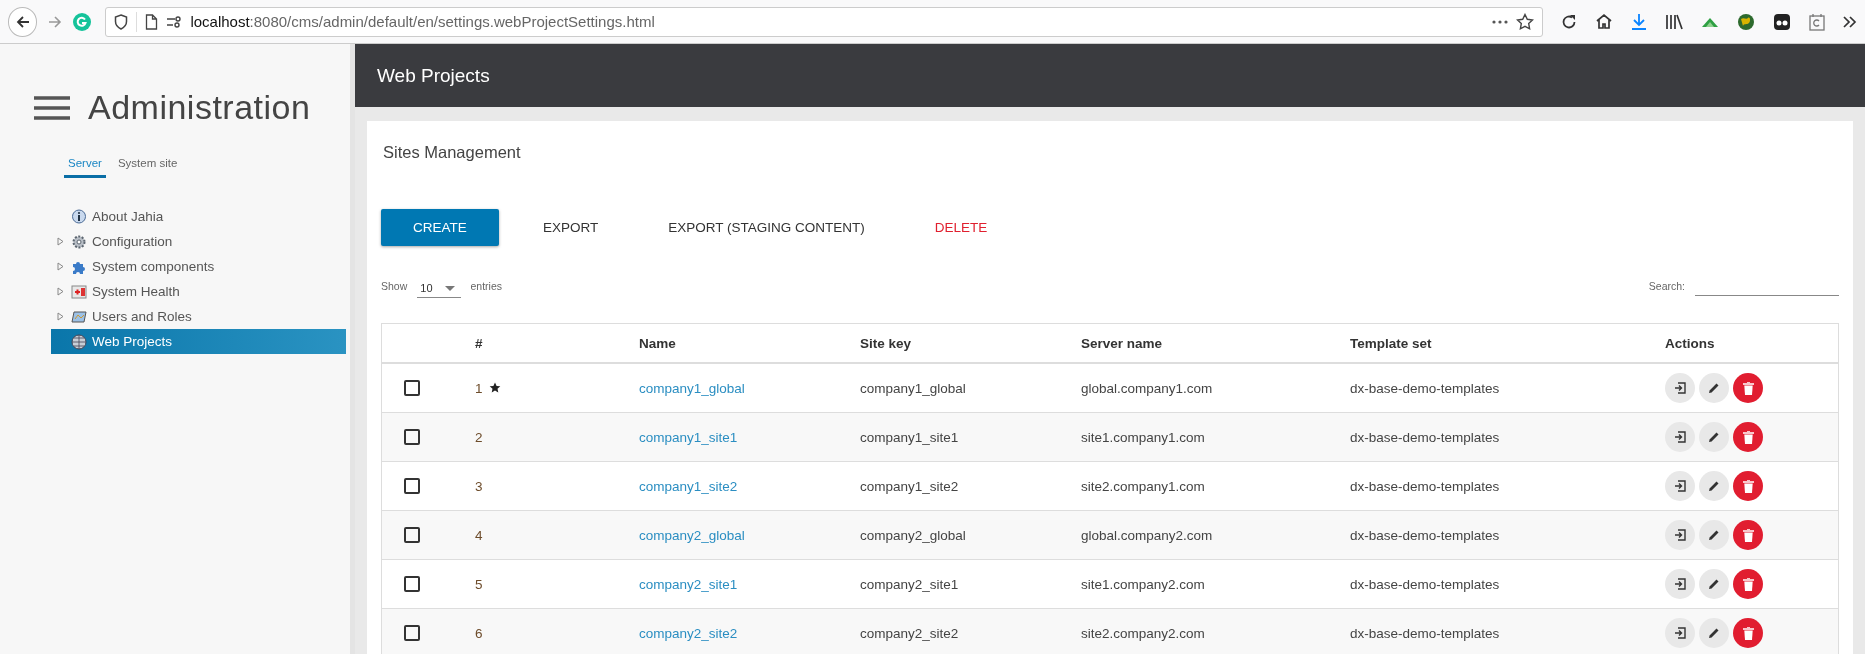 The width and height of the screenshot is (1865, 654). I want to click on url-text: localhost:8080/cms/admin/default/en/settings.webProjectSettings.html, so click(422, 21).